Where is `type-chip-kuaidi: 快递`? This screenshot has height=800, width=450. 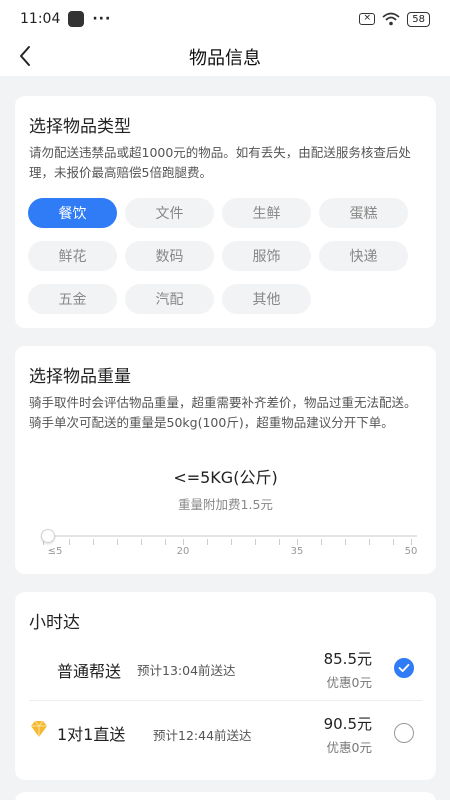
type-chip-kuaidi: 快递 is located at coordinates (363, 256).